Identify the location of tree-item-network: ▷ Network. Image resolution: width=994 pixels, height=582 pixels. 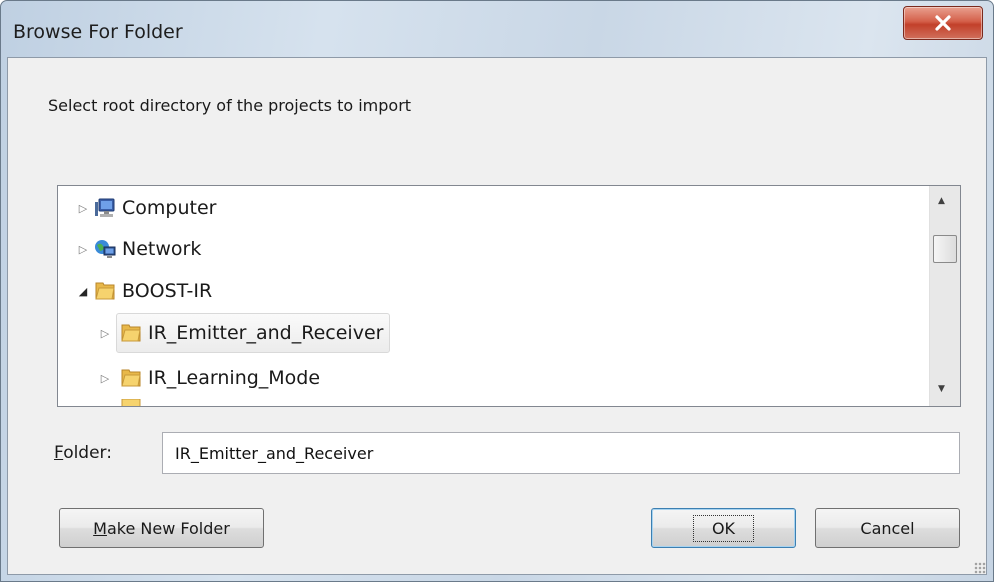
(141, 249).